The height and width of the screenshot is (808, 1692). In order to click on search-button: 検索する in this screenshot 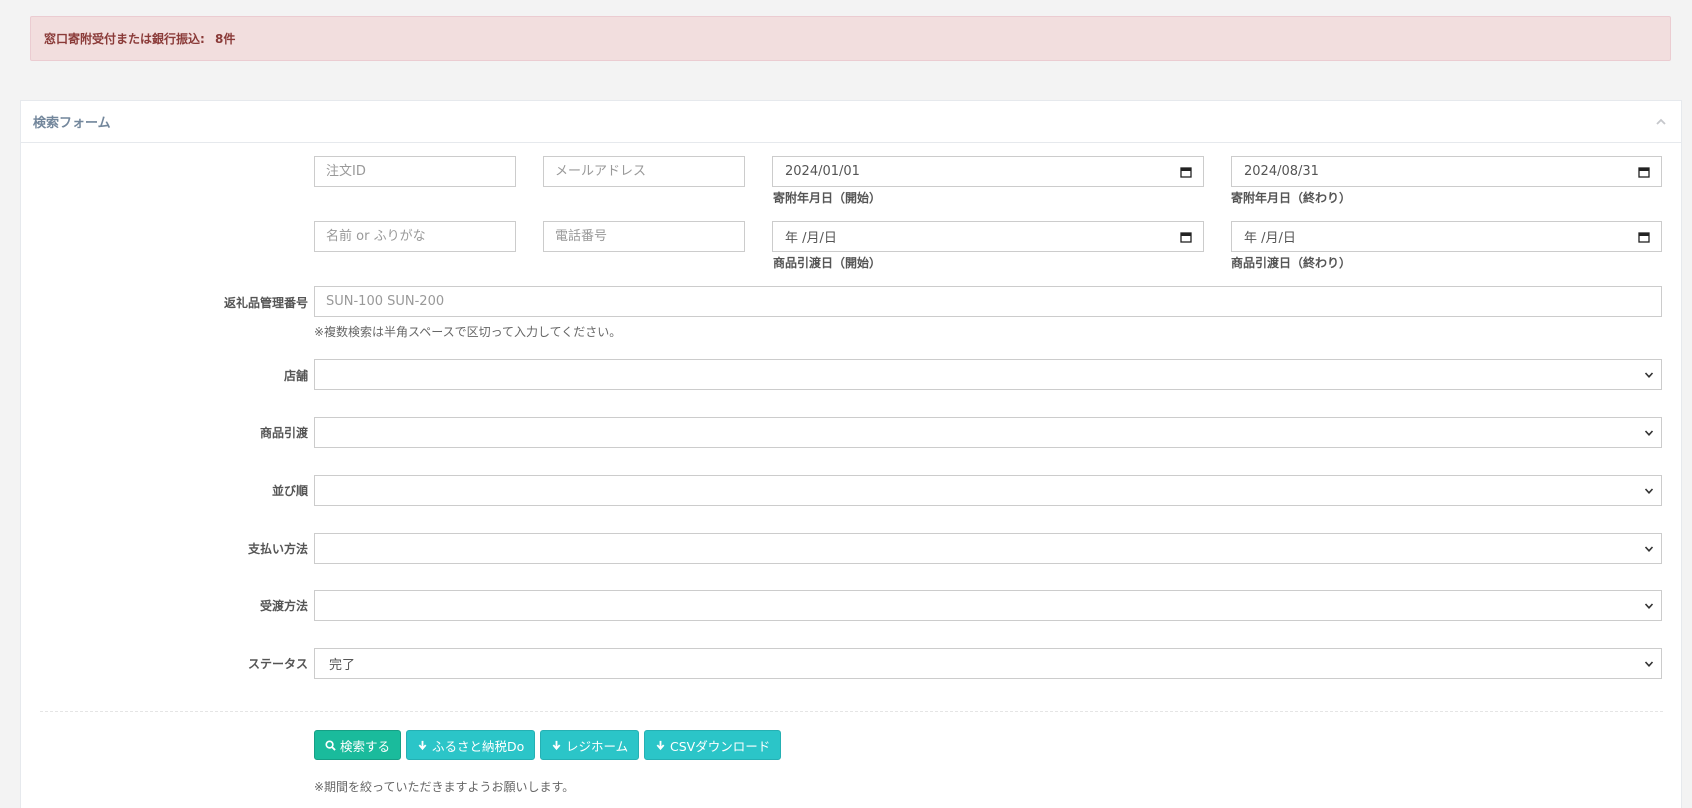, I will do `click(358, 745)`.